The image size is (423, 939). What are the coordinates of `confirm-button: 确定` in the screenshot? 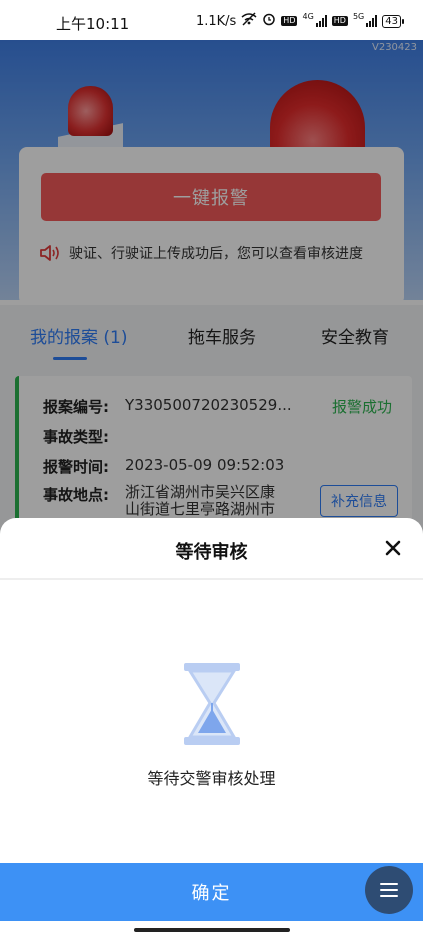 It's located at (211, 892).